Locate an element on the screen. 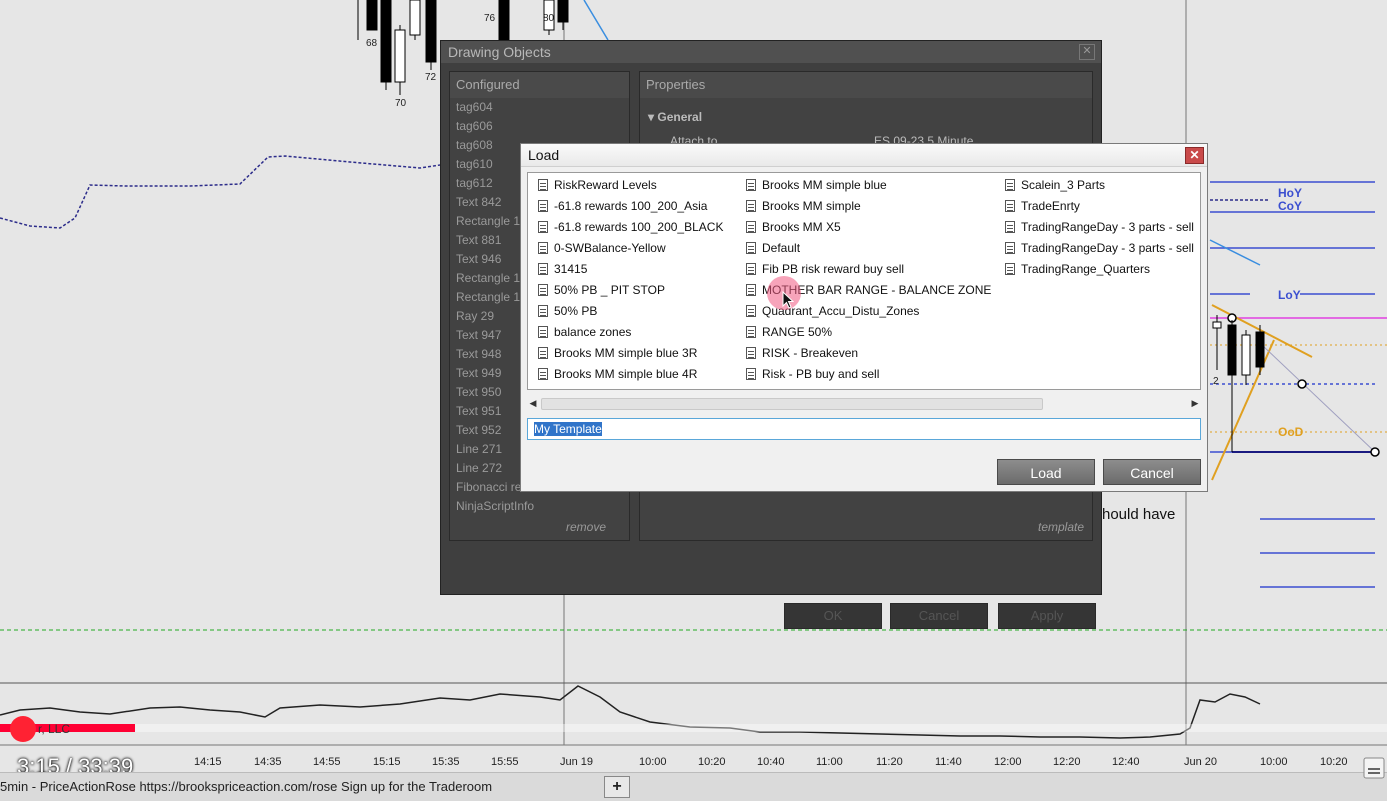 The height and width of the screenshot is (801, 1387). template-file-item: Brooks MM simple blue 3R is located at coordinates (625, 353).